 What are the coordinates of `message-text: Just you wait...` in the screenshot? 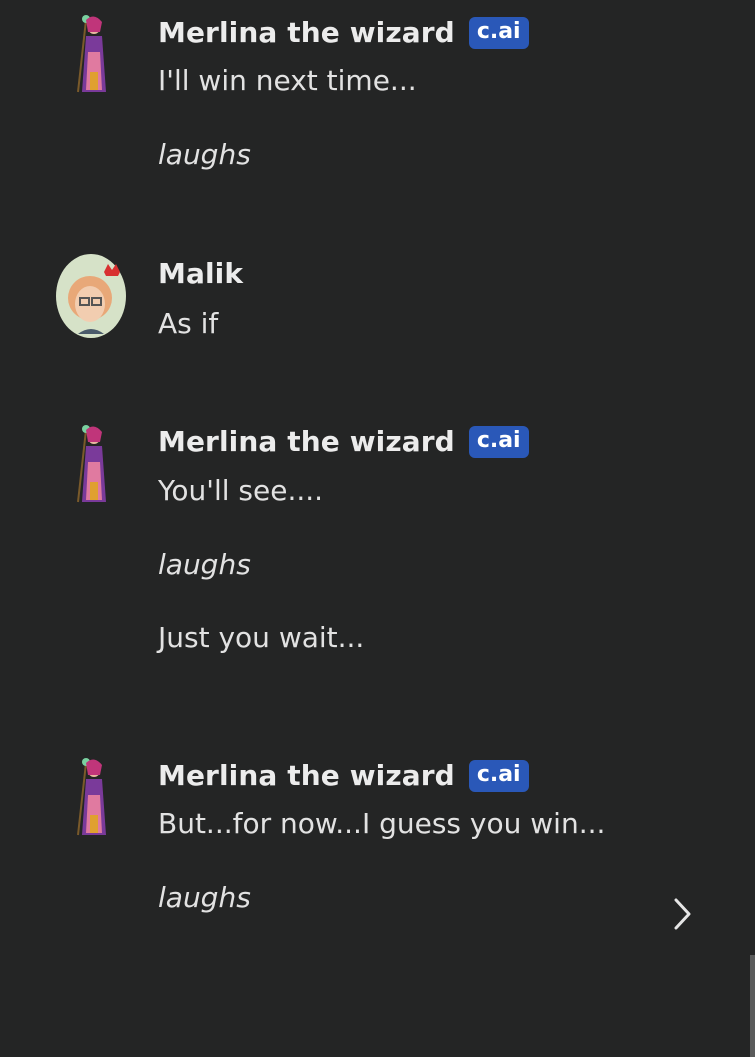 It's located at (261, 637).